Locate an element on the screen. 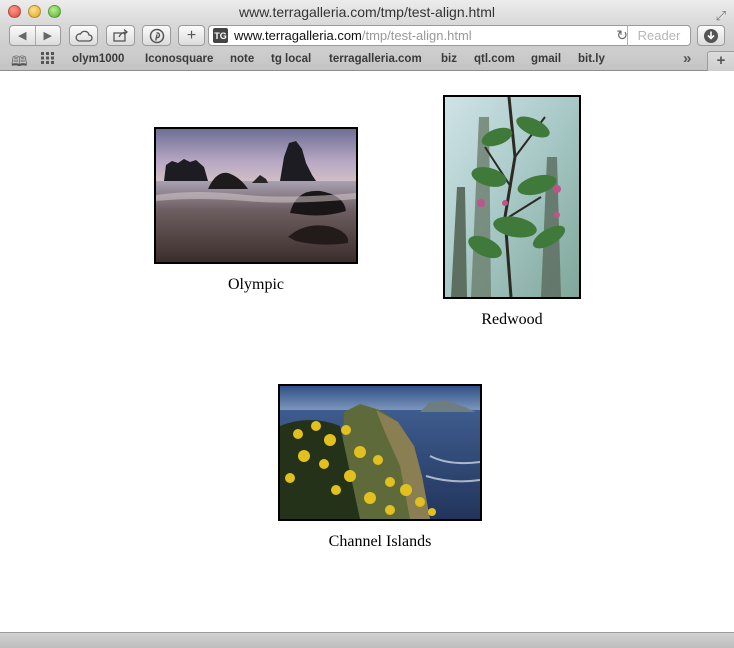 The height and width of the screenshot is (648, 734). pinterest-icon is located at coordinates (156, 35).